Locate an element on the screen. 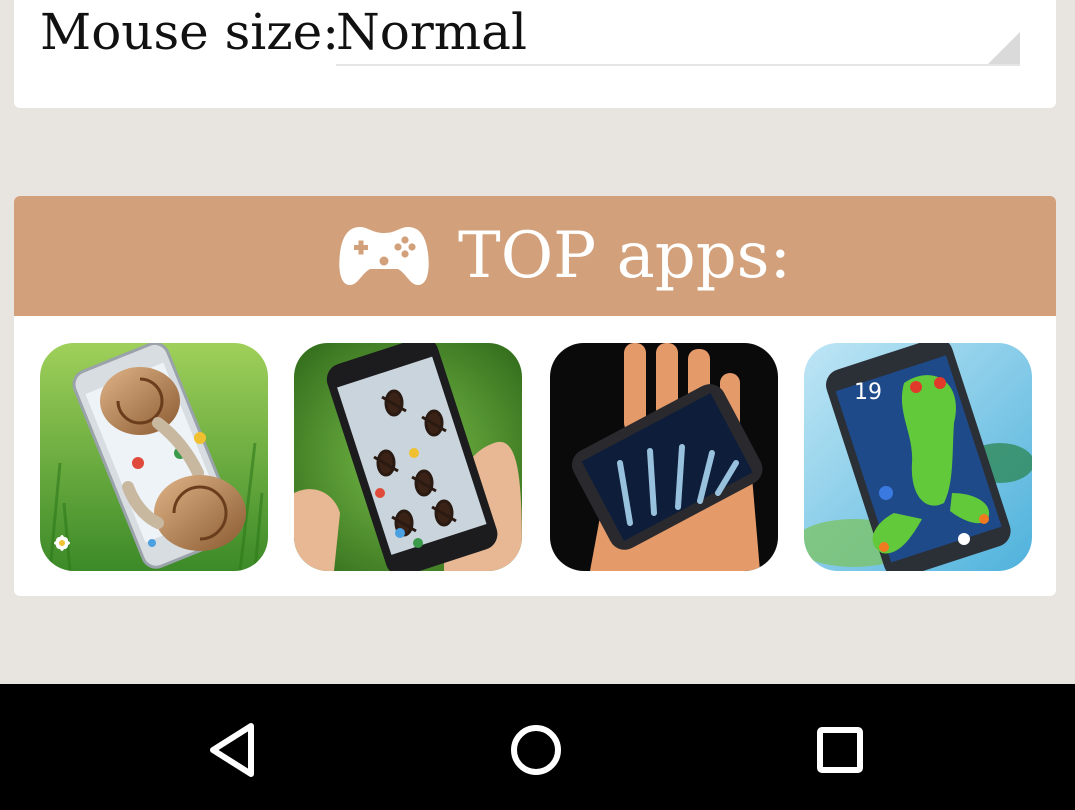 The height and width of the screenshot is (810, 1075). recents-button is located at coordinates (840, 750).